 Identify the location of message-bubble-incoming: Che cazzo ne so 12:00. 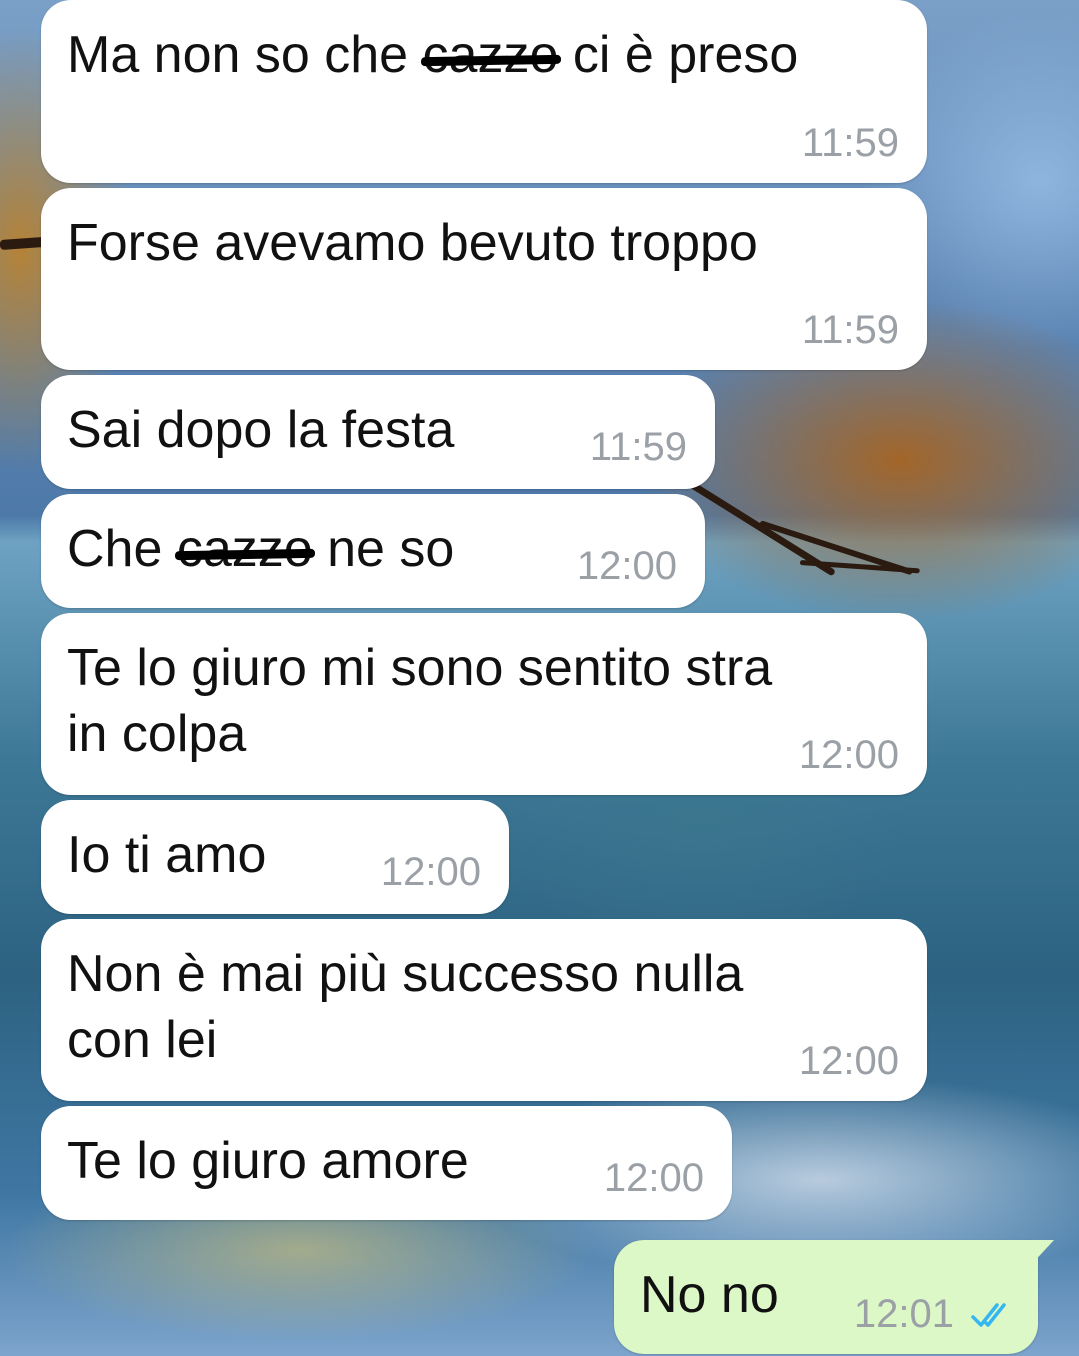
(373, 551).